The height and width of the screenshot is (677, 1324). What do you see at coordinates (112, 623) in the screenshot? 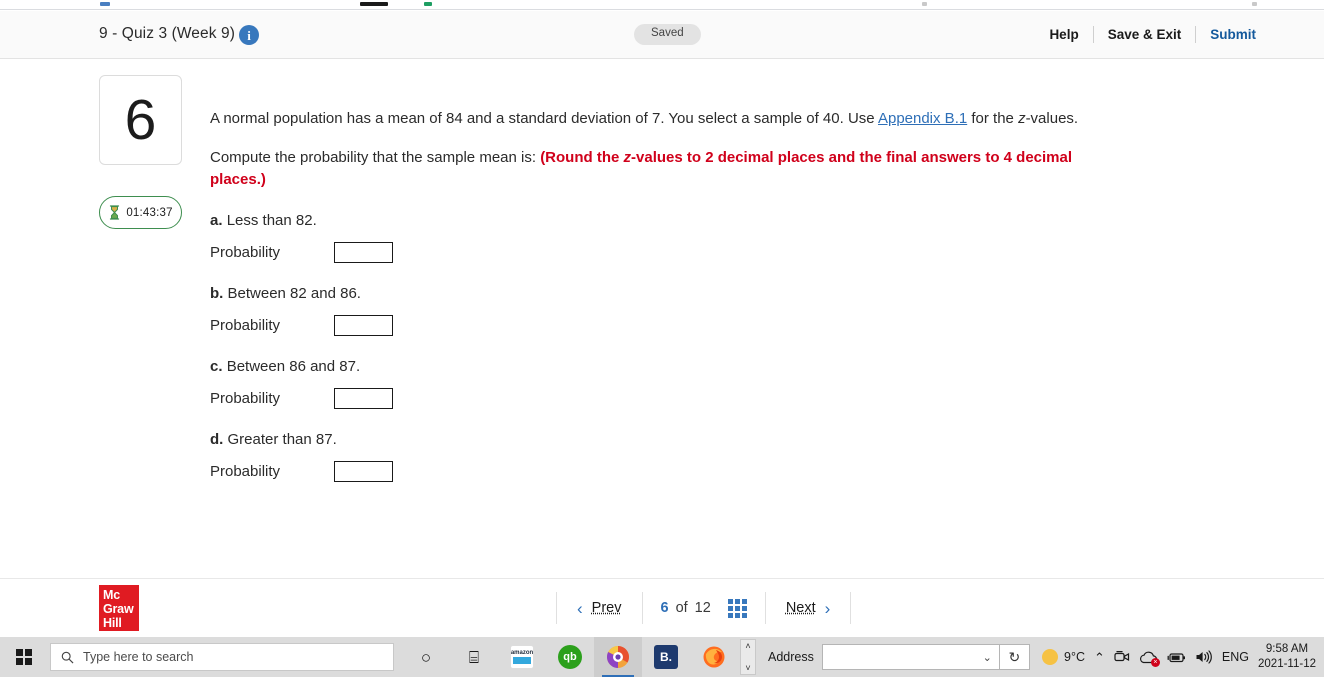
I see `logo-line-3: Hill` at bounding box center [112, 623].